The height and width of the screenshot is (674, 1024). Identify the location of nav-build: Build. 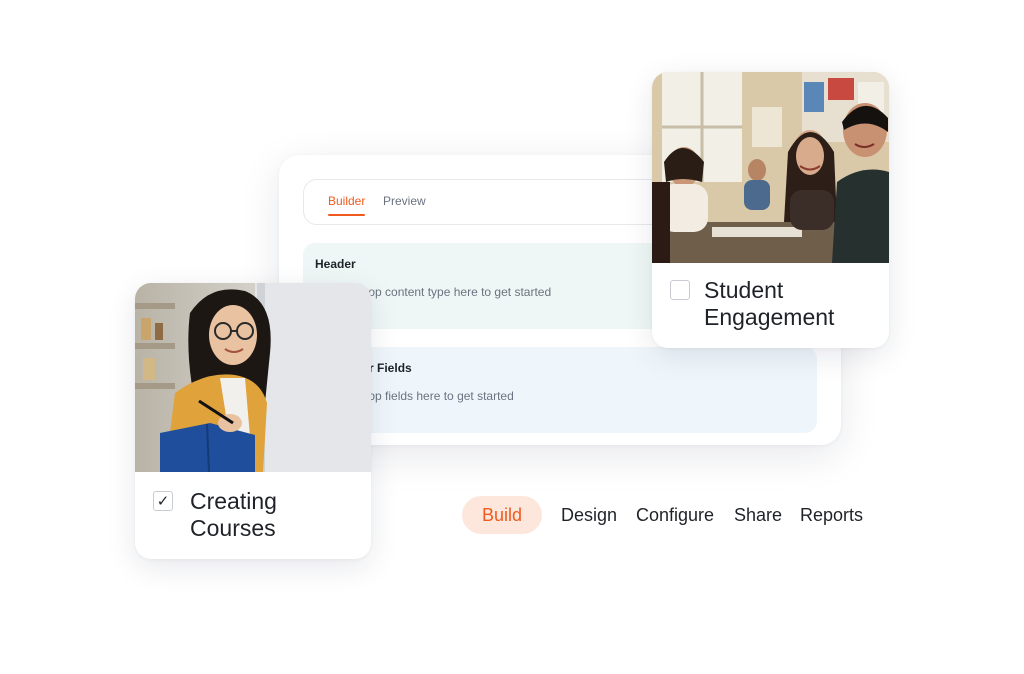
(502, 515).